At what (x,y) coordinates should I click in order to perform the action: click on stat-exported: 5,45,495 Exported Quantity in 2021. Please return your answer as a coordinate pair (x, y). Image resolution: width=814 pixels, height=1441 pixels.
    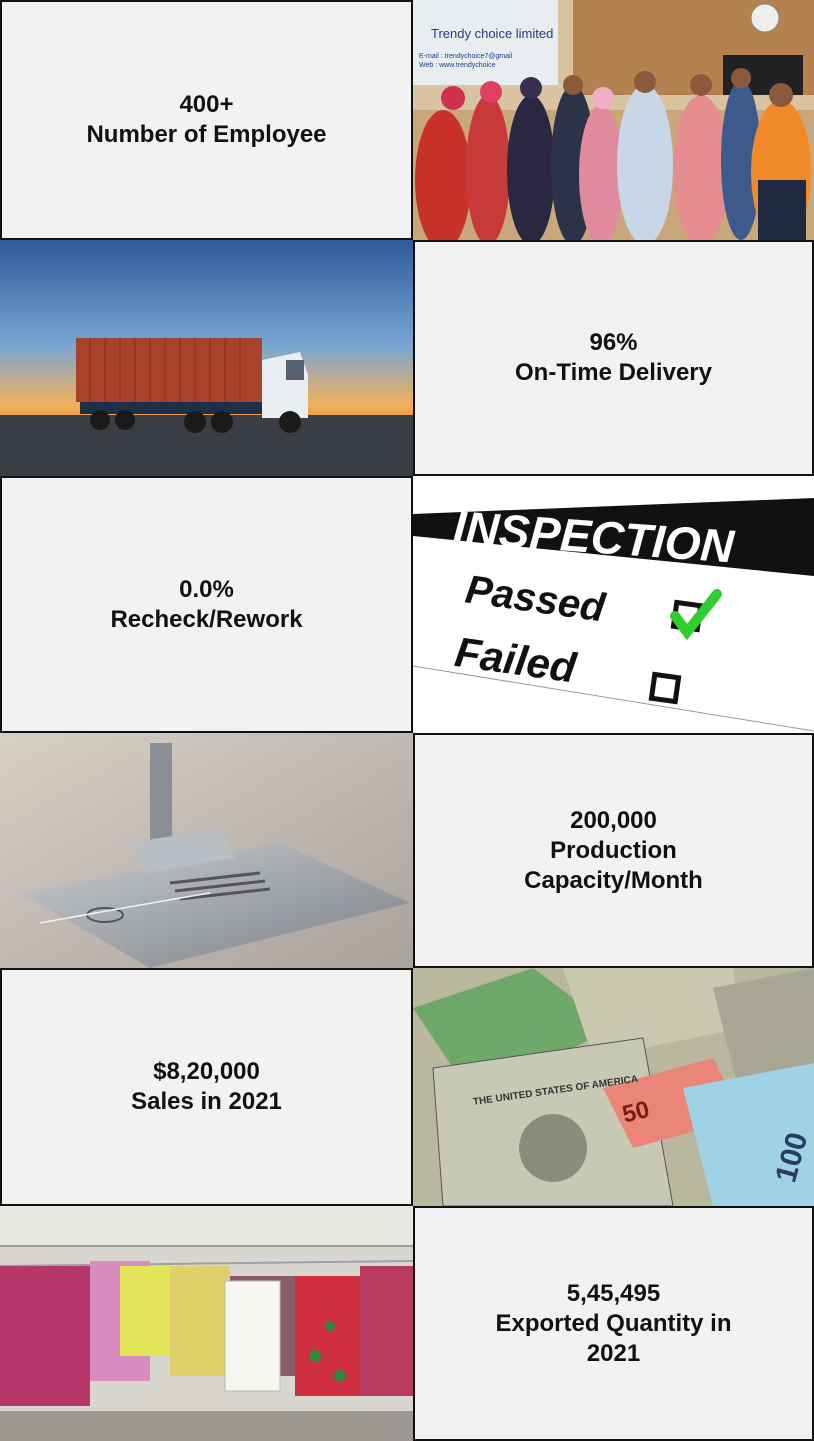
    Looking at the image, I should click on (613, 1323).